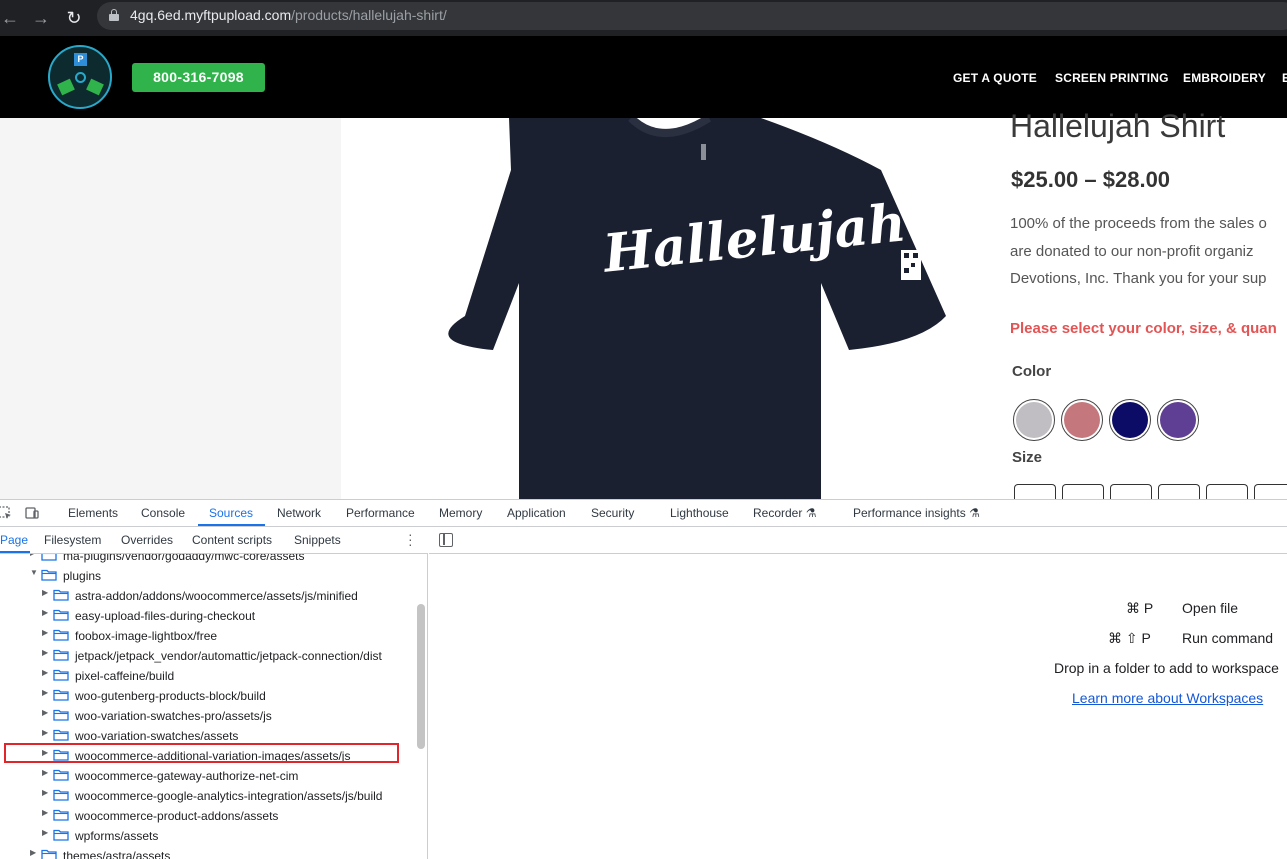 The image size is (1287, 859). Describe the element at coordinates (1082, 420) in the screenshot. I see `color-swatch-rose` at that location.